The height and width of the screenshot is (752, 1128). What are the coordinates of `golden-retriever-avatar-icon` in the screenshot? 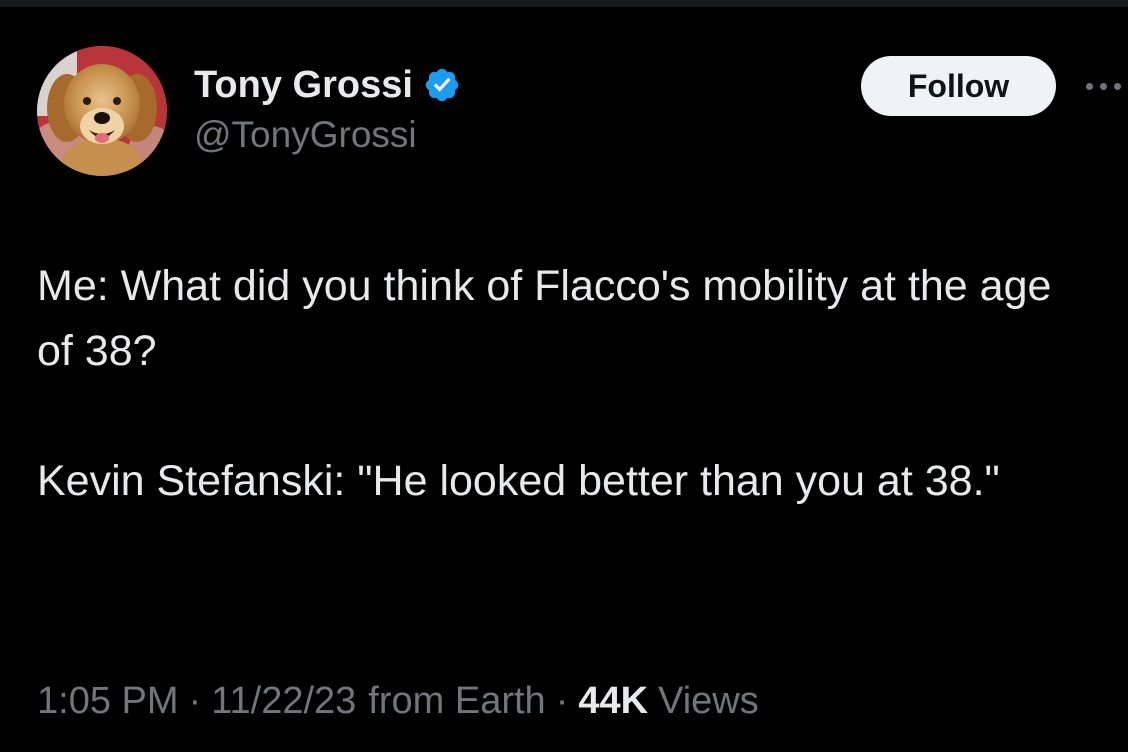 It's located at (102, 111).